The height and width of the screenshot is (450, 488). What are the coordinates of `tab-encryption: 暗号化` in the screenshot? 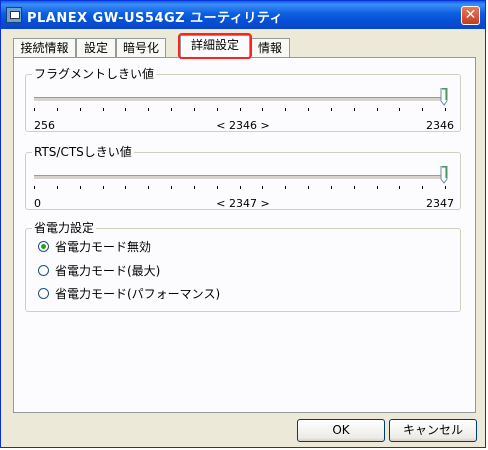 It's located at (141, 48).